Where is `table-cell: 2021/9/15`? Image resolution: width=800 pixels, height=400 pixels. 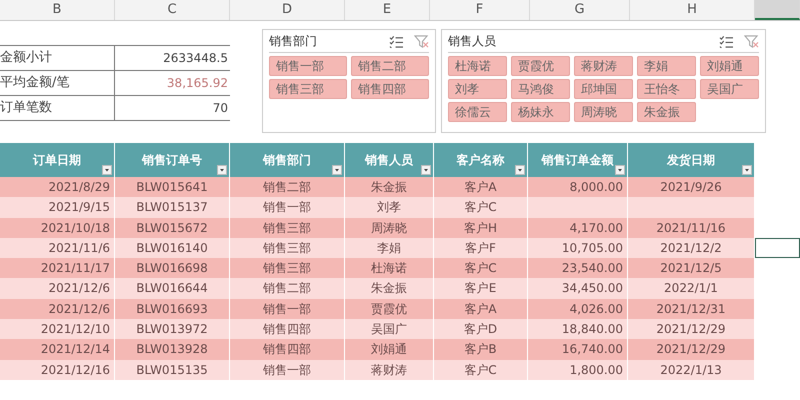 table-cell: 2021/9/15 is located at coordinates (79, 207).